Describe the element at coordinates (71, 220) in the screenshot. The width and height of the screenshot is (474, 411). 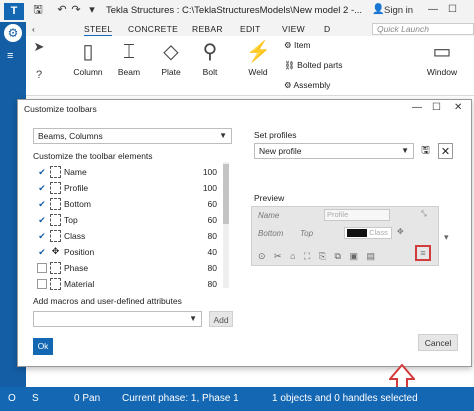
I see `element-name: Top` at that location.